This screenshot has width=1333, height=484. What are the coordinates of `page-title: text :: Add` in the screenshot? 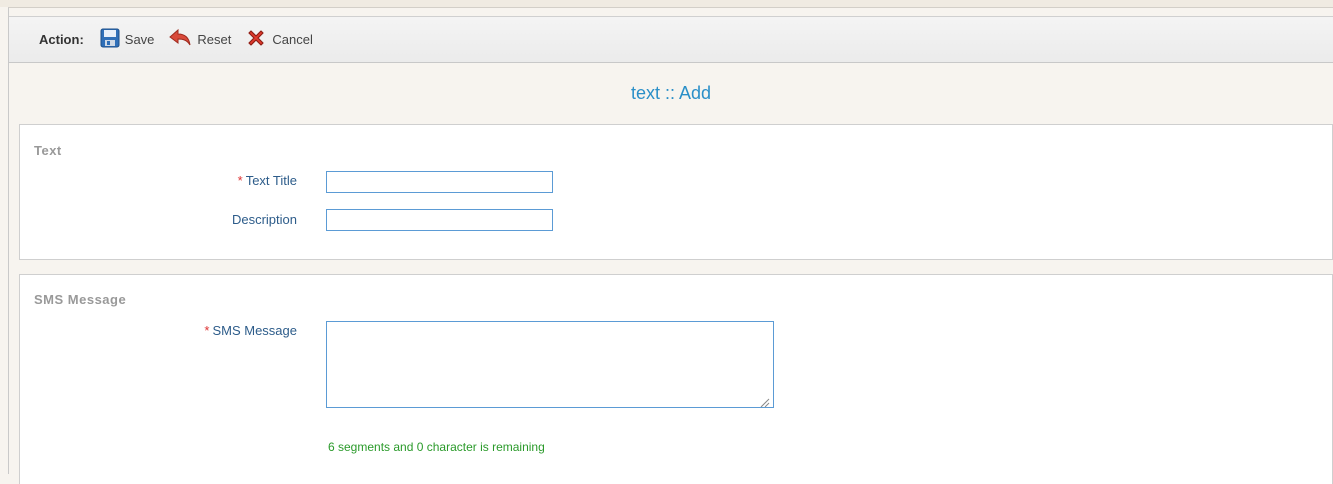 It's located at (671, 93).